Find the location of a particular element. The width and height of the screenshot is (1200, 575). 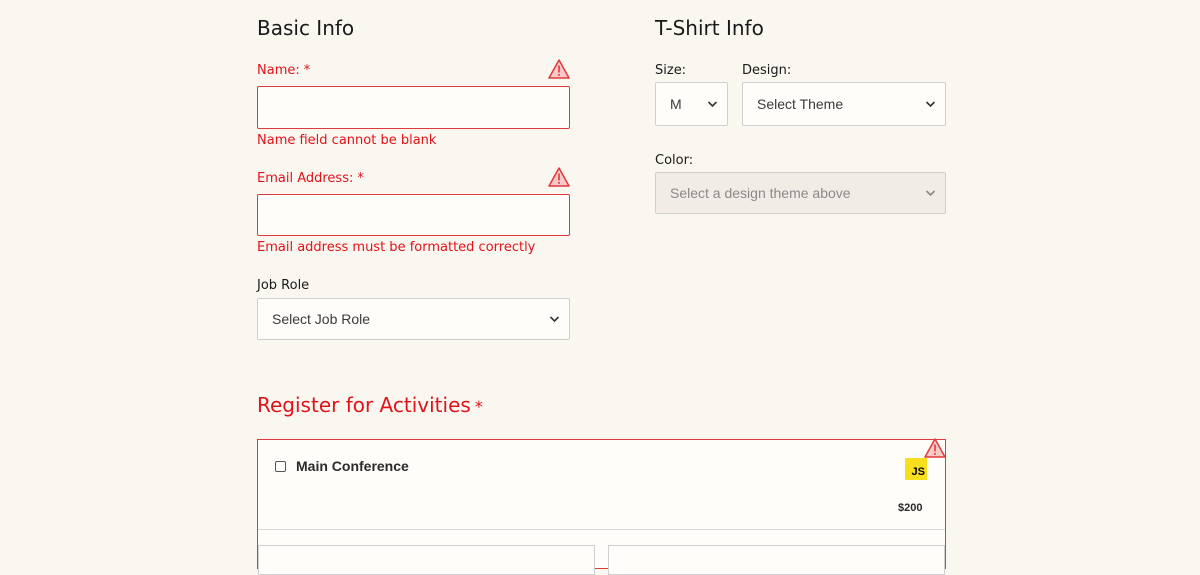

design-select: Select Theme is located at coordinates (844, 104).